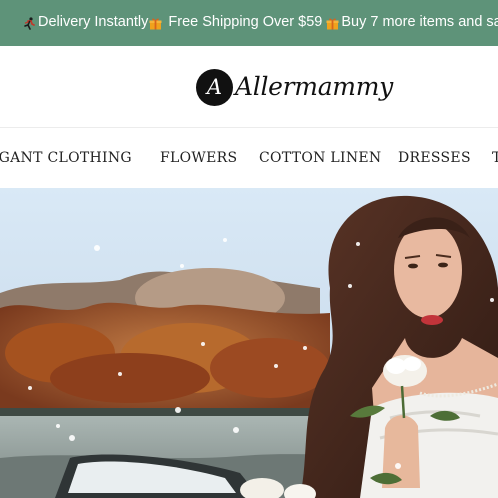  I want to click on logo-monogram-letter: A, so click(214, 86).